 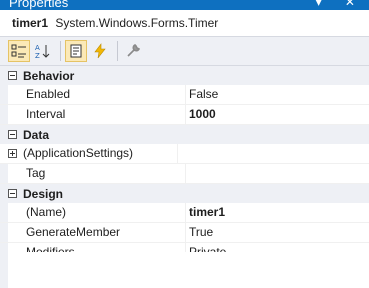 I want to click on alphabetical-icon: A Z, so click(x=42, y=51).